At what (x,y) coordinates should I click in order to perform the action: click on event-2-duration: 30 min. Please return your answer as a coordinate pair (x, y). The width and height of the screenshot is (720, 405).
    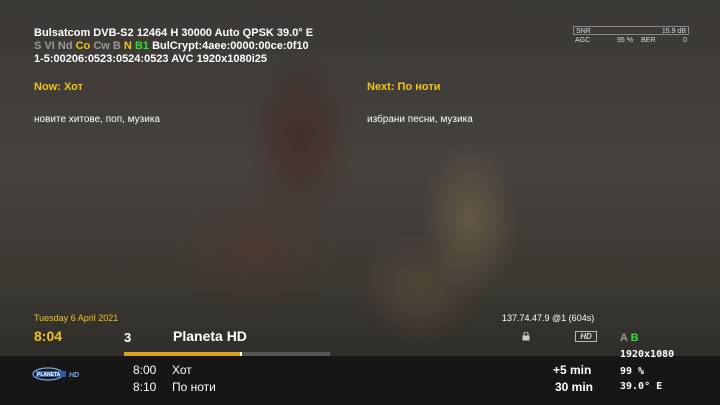
    Looking at the image, I should click on (574, 387).